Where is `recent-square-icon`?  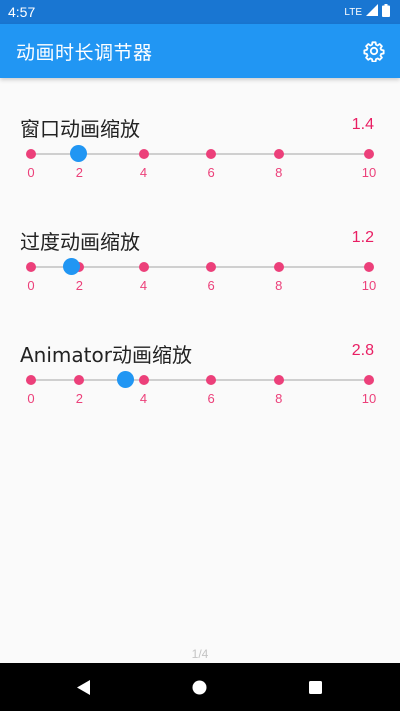
recent-square-icon is located at coordinates (315, 687).